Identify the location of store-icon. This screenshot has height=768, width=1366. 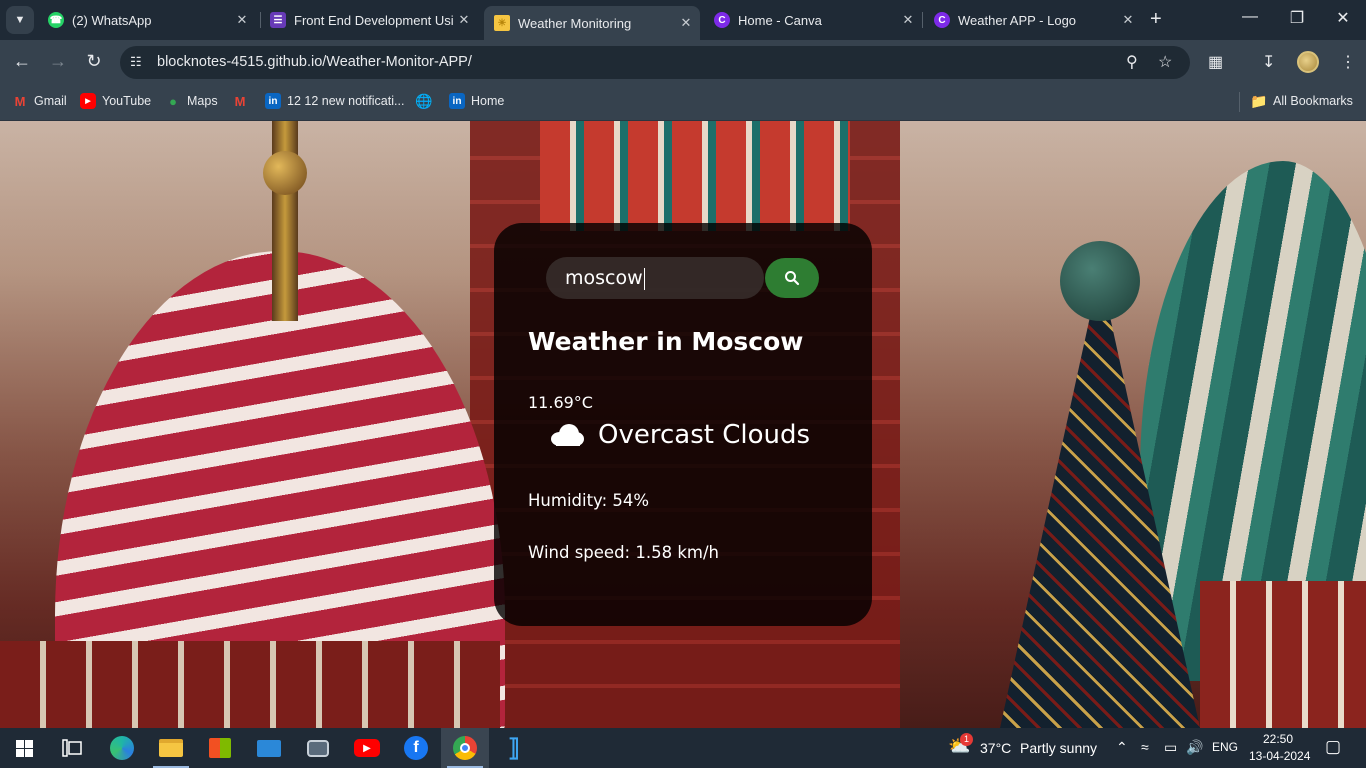
(220, 748).